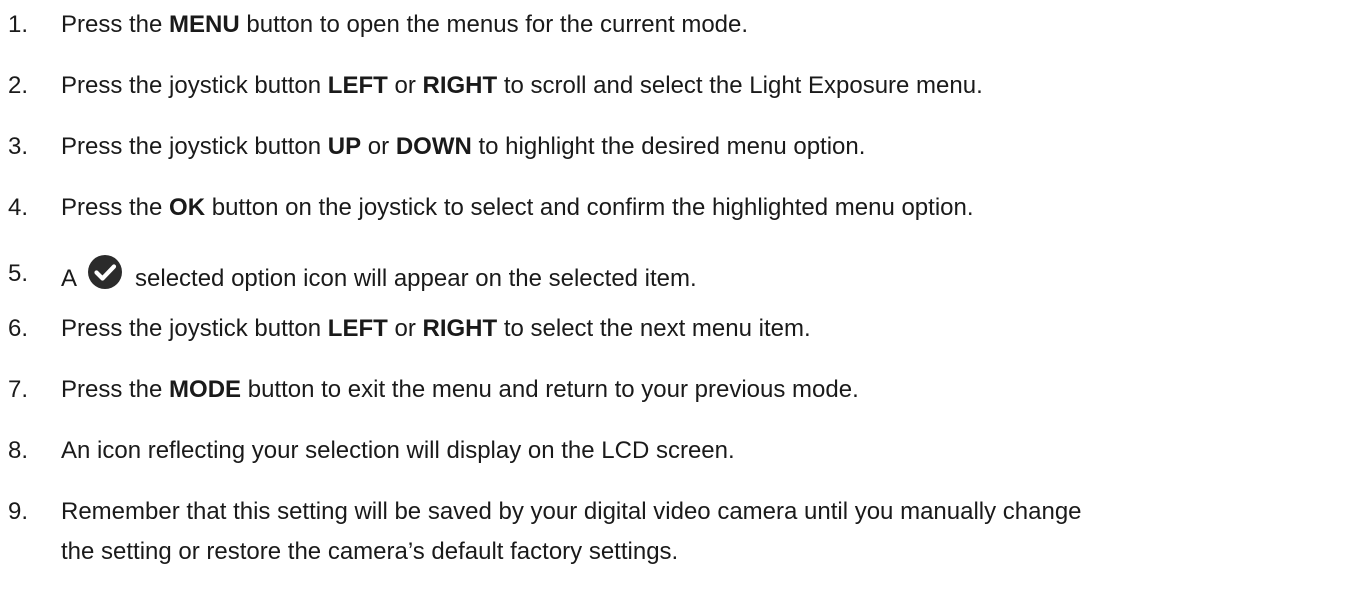 The image size is (1366, 613). What do you see at coordinates (18, 85) in the screenshot?
I see `step-number: 2.` at bounding box center [18, 85].